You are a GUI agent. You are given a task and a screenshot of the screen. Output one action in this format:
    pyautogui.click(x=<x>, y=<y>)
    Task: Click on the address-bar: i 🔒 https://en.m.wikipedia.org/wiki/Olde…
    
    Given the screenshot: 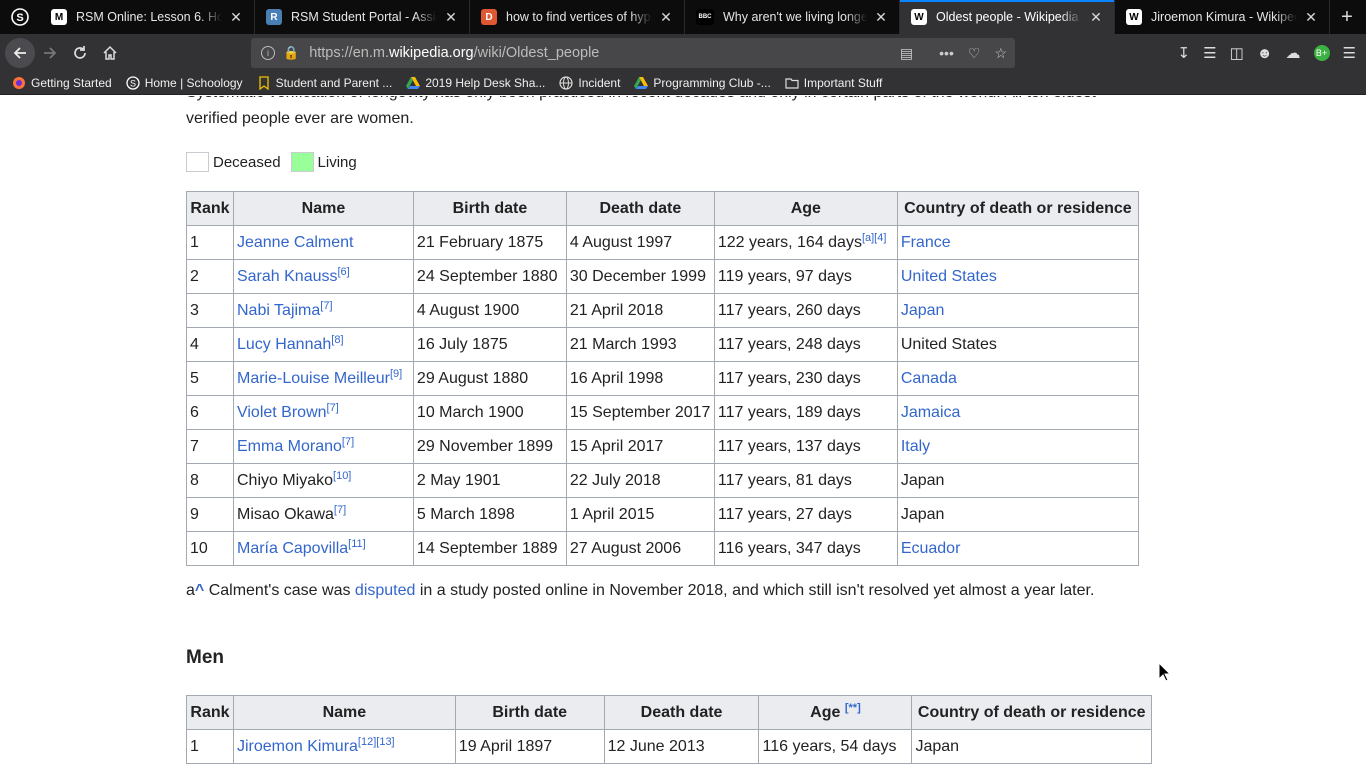 What is the action you would take?
    pyautogui.click(x=633, y=53)
    